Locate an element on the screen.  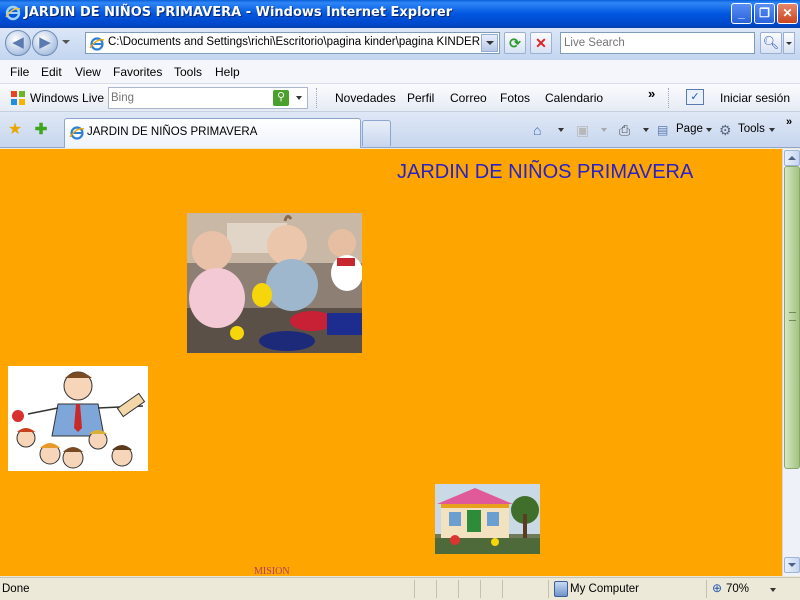
link-fotos: Fotos is located at coordinates (515, 98).